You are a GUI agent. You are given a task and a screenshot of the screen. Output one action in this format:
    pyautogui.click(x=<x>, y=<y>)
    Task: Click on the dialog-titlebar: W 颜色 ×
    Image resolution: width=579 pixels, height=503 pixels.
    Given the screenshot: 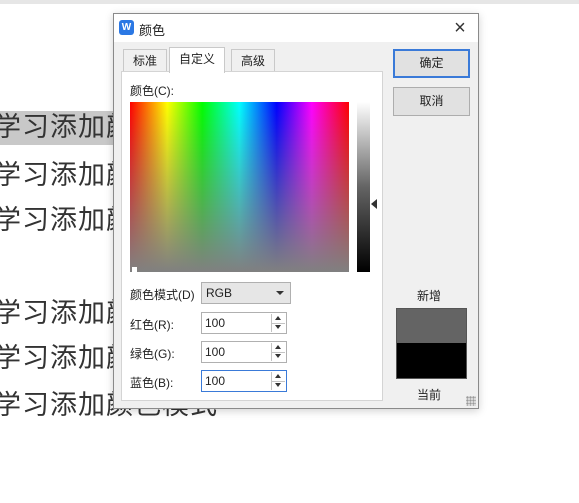 What is the action you would take?
    pyautogui.click(x=296, y=28)
    